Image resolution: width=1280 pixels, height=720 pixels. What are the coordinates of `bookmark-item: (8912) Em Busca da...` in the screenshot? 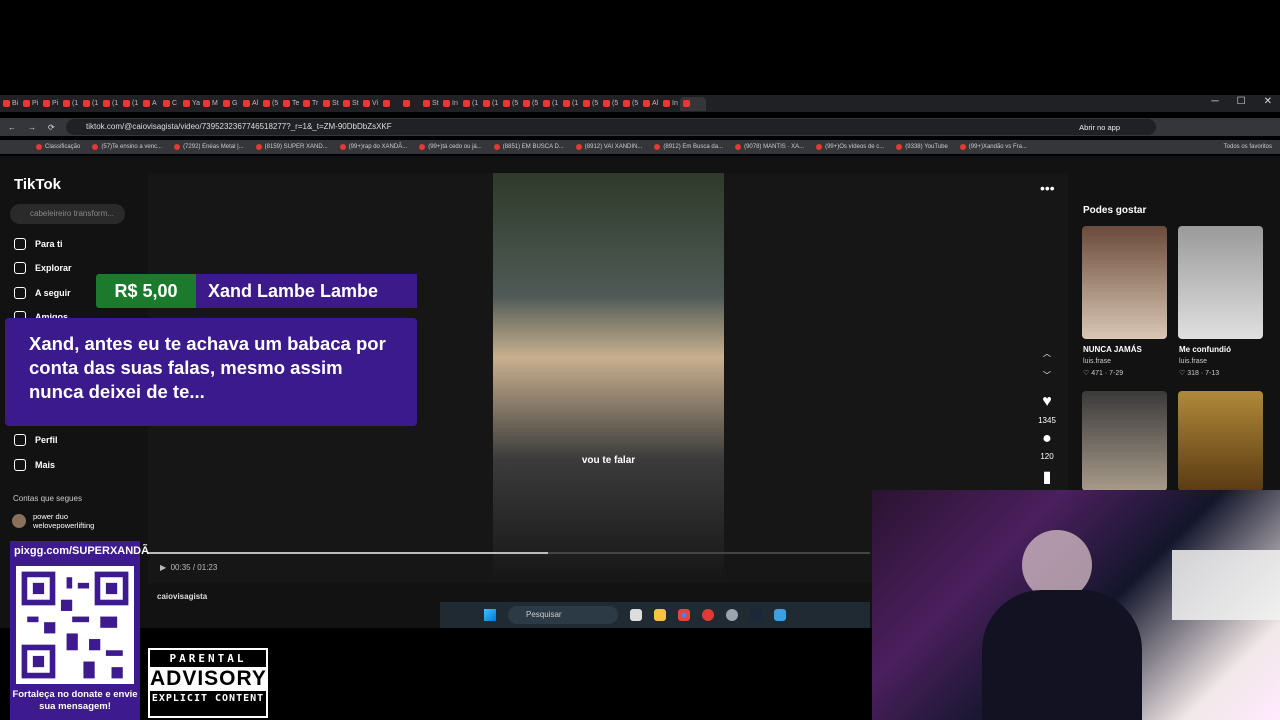 It's located at (688, 147).